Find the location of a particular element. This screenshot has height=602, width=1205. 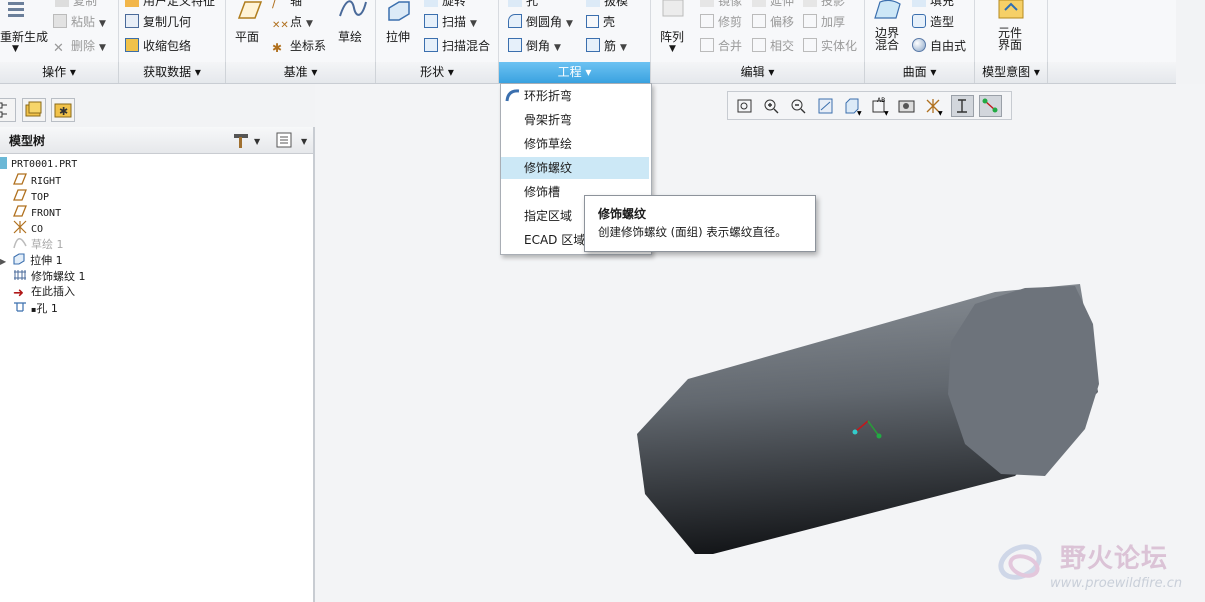

menu-item-spinal-bend: 骨架折弯 is located at coordinates (575, 120).